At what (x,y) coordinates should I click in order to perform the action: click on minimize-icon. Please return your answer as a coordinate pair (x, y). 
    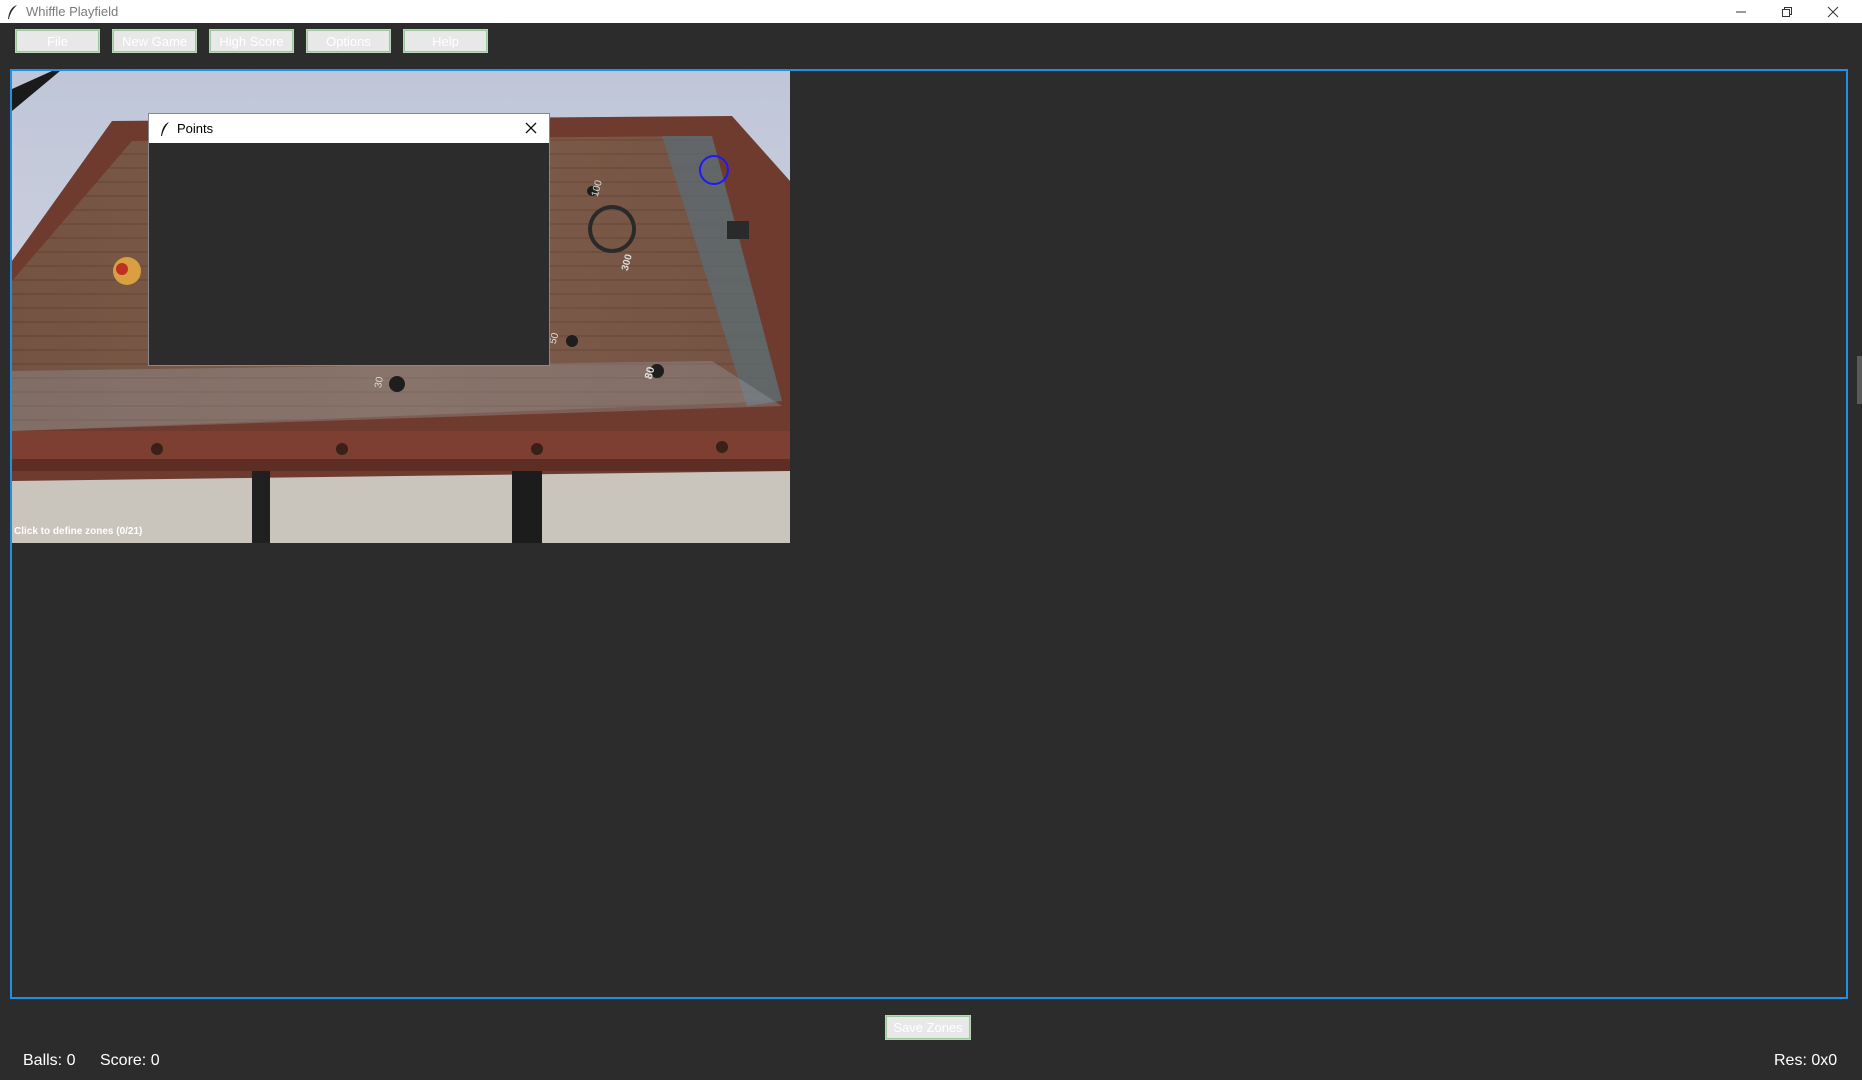
    Looking at the image, I should click on (1741, 11).